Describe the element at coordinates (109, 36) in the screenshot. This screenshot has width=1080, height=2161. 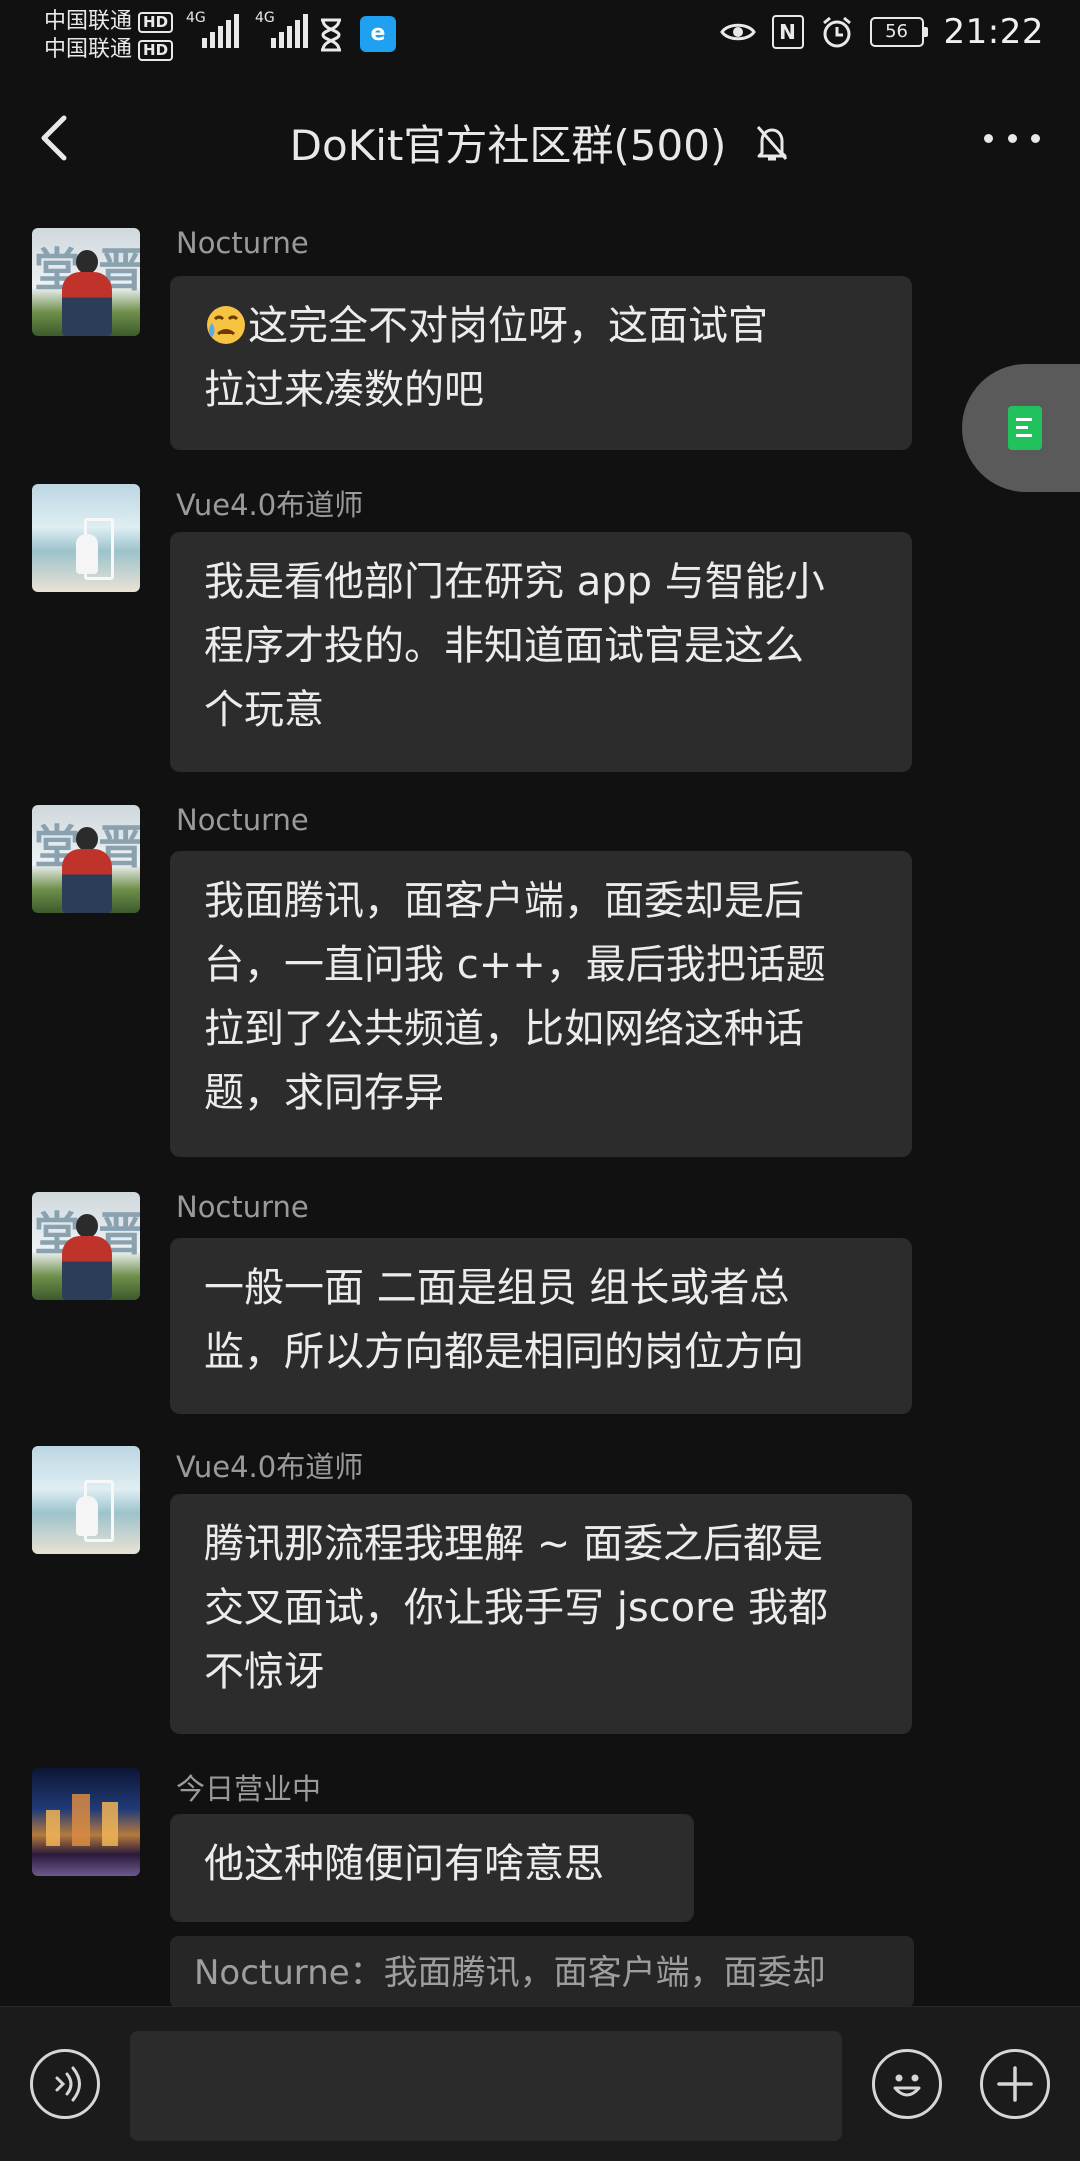
I see `carrier-info: 中国联通 HD 中国联通 HD` at that location.